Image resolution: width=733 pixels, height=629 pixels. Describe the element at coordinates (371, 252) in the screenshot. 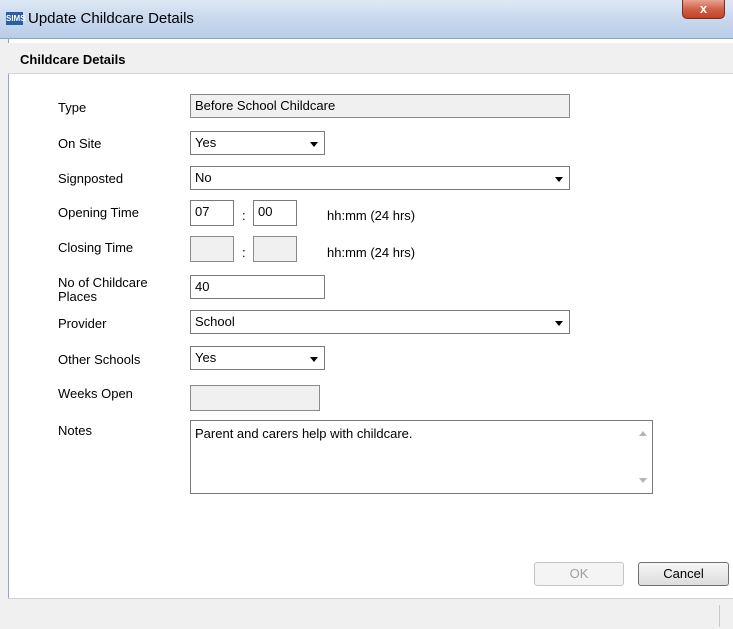

I see `closing-time-hint: hh:mm (24 hrs)` at that location.